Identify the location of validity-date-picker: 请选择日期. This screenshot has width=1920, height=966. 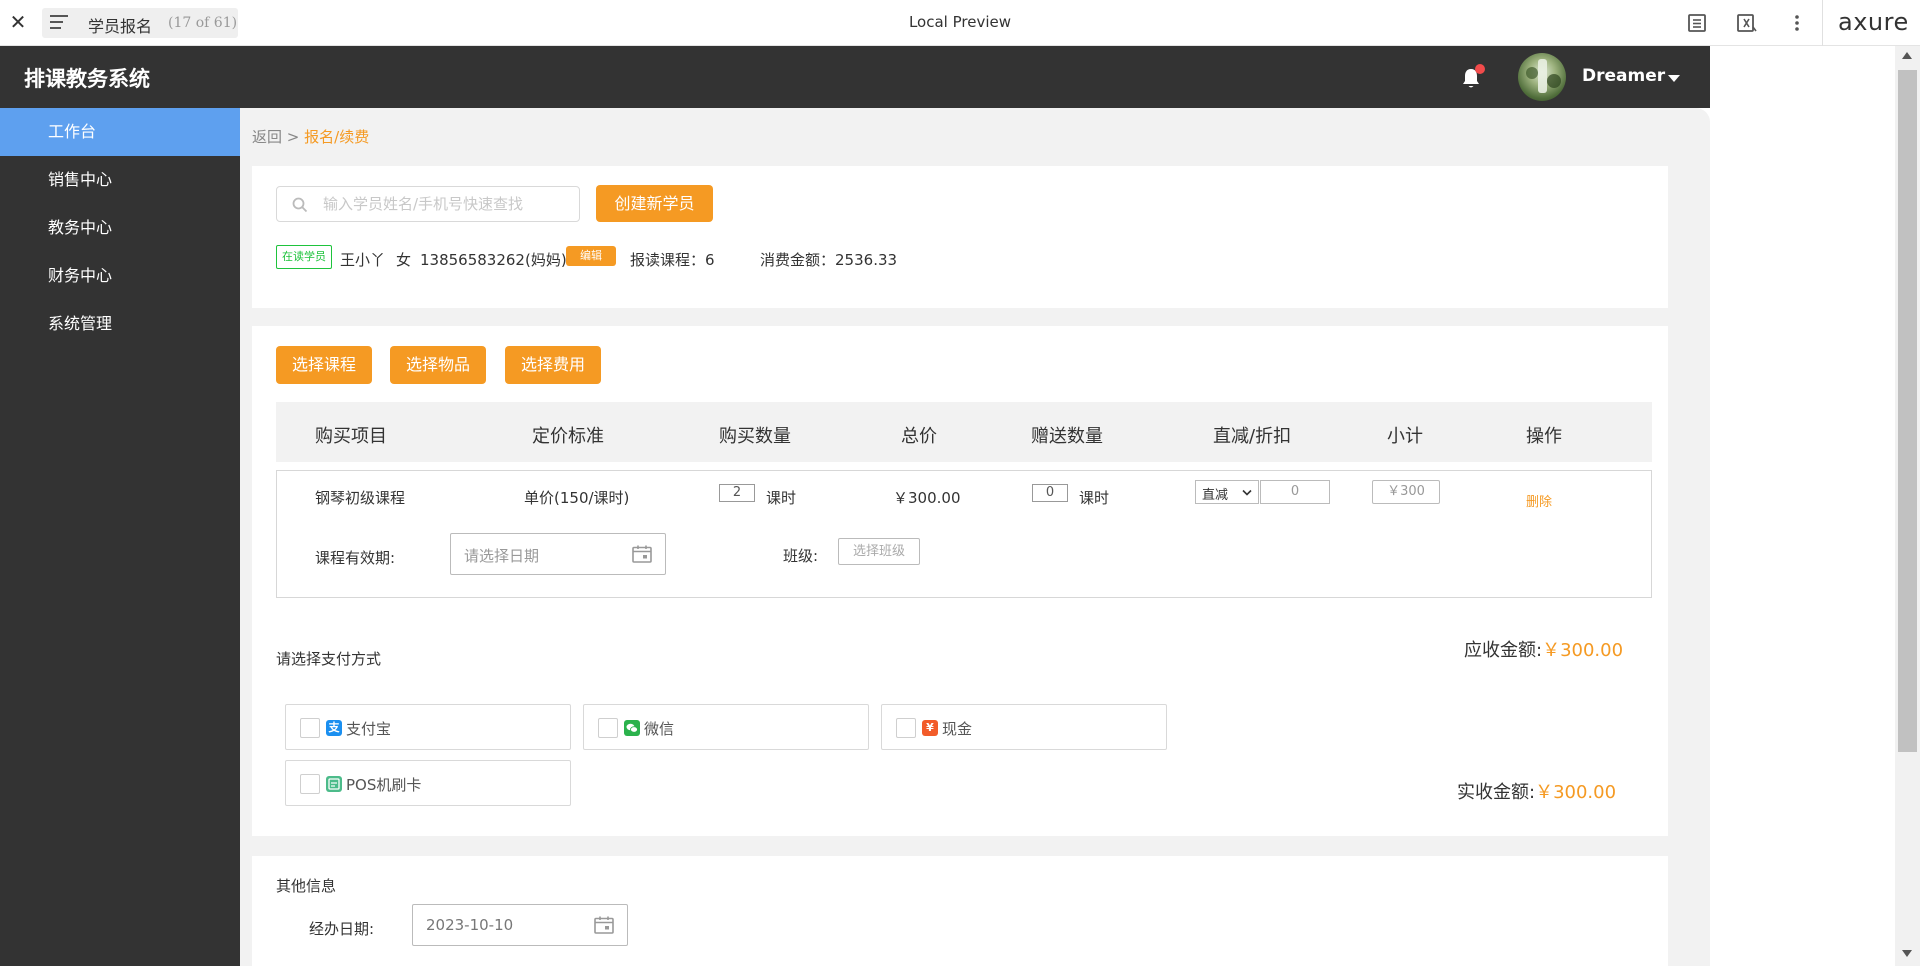
(558, 554).